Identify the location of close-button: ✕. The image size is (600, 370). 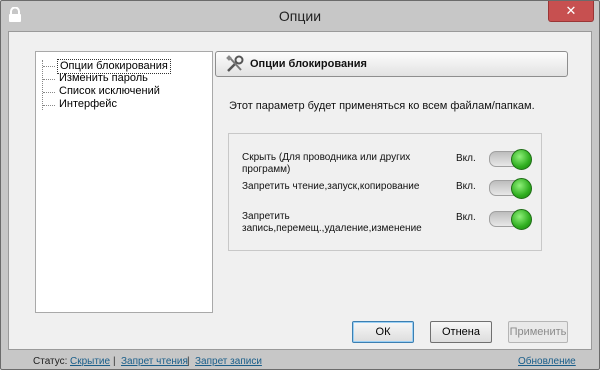
(571, 11).